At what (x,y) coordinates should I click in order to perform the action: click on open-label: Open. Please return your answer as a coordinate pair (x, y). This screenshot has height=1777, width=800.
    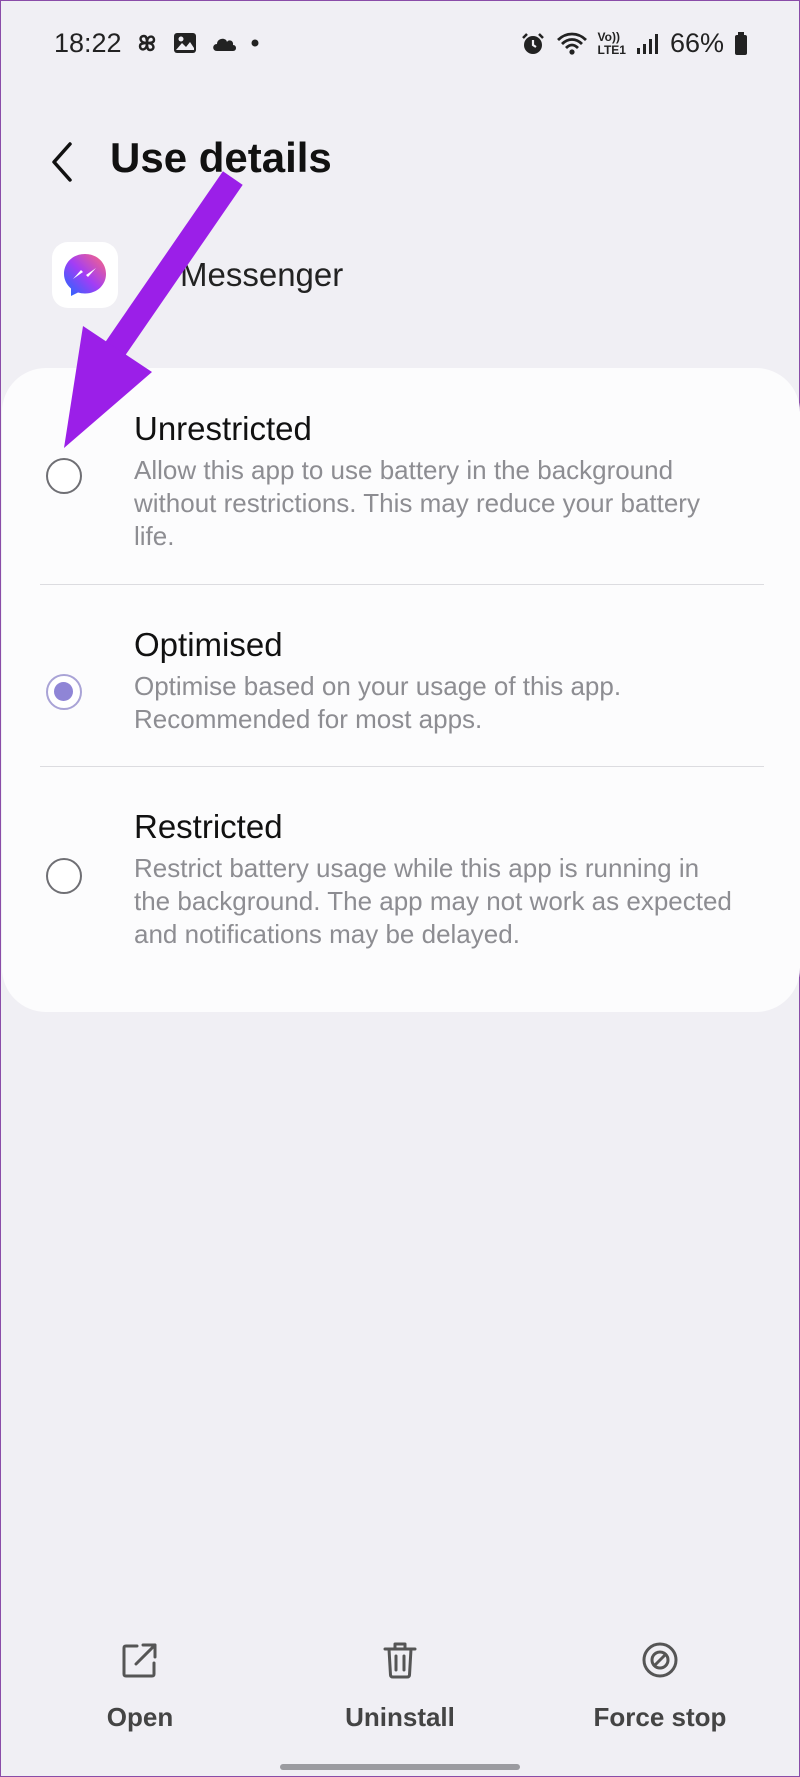
    Looking at the image, I should click on (140, 1717).